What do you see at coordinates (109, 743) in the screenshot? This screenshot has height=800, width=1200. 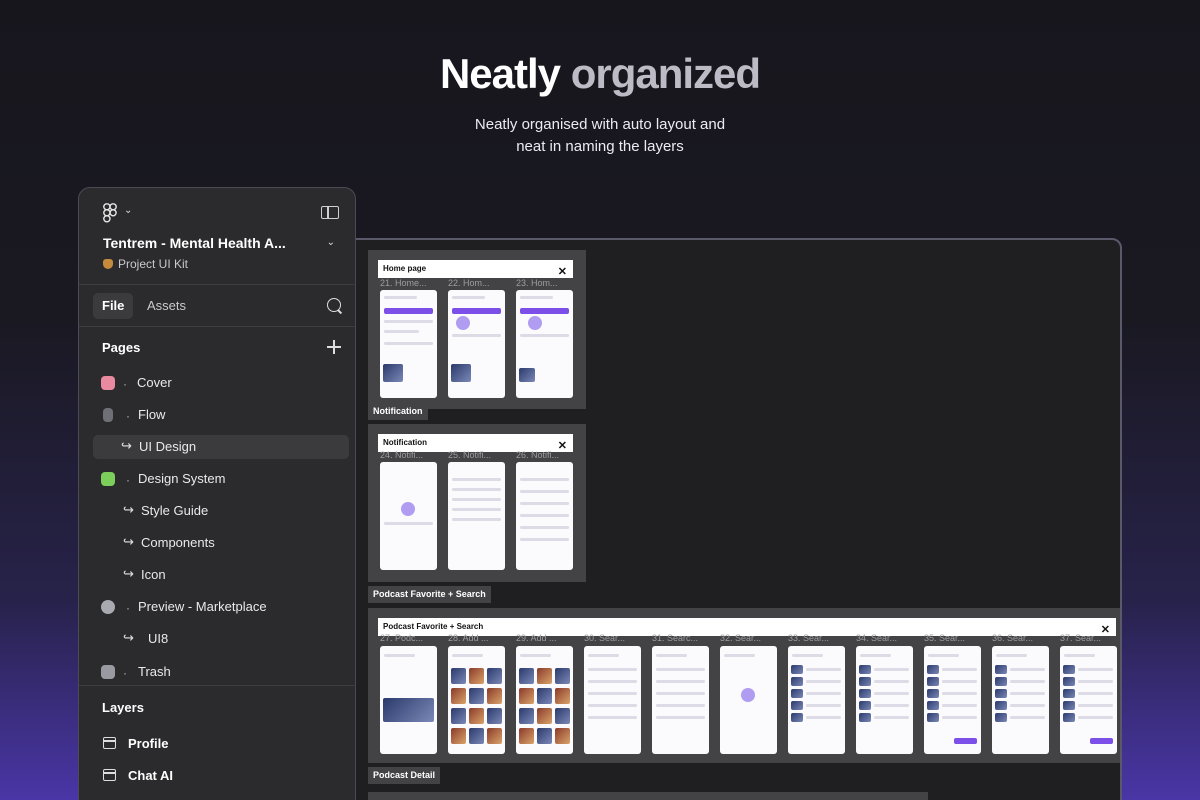 I see `frame-icon` at bounding box center [109, 743].